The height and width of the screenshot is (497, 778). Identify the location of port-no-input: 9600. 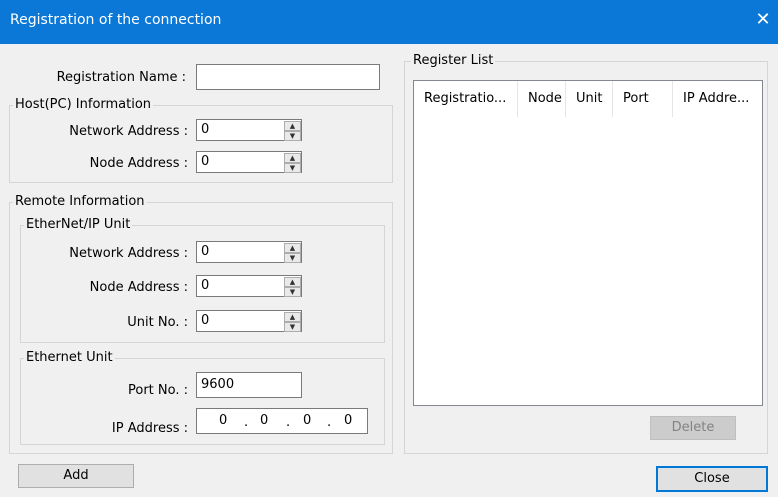
(249, 385).